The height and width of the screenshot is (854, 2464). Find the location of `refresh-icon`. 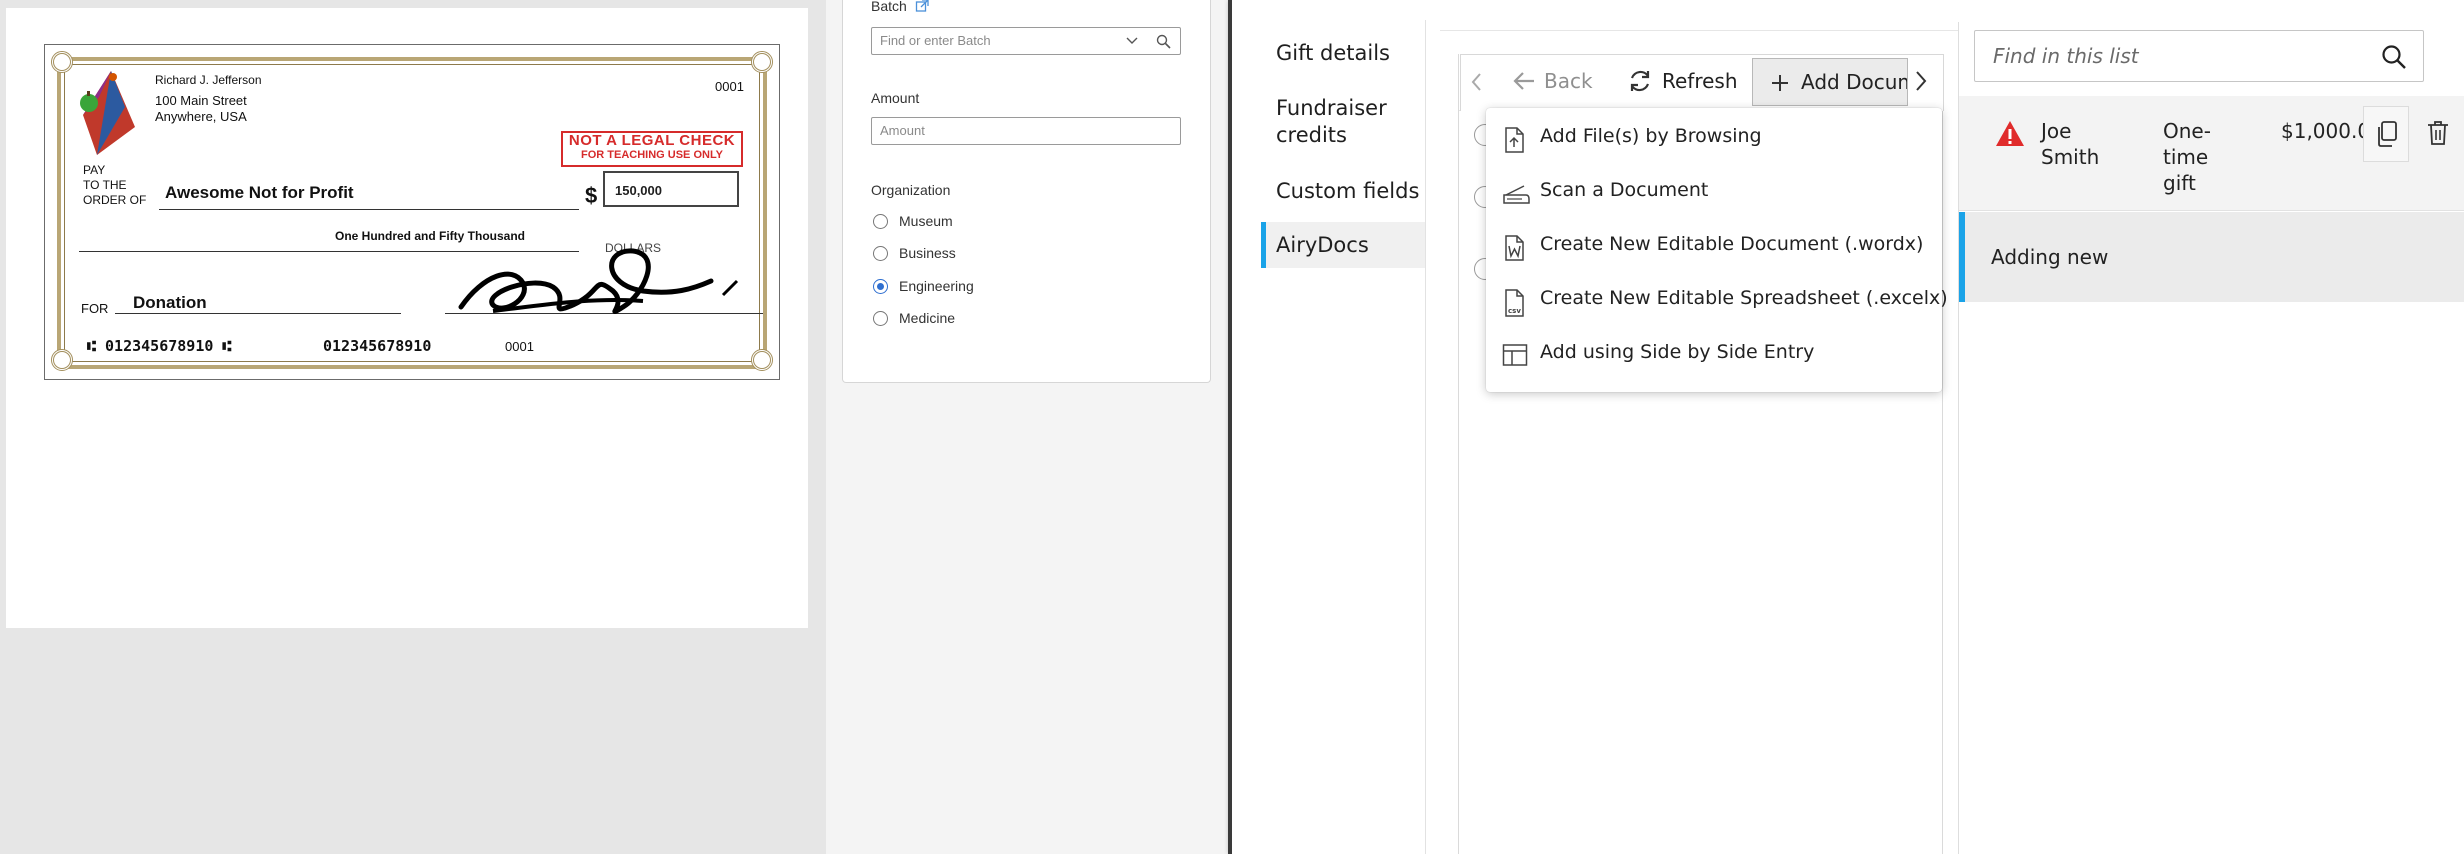

refresh-icon is located at coordinates (1640, 81).